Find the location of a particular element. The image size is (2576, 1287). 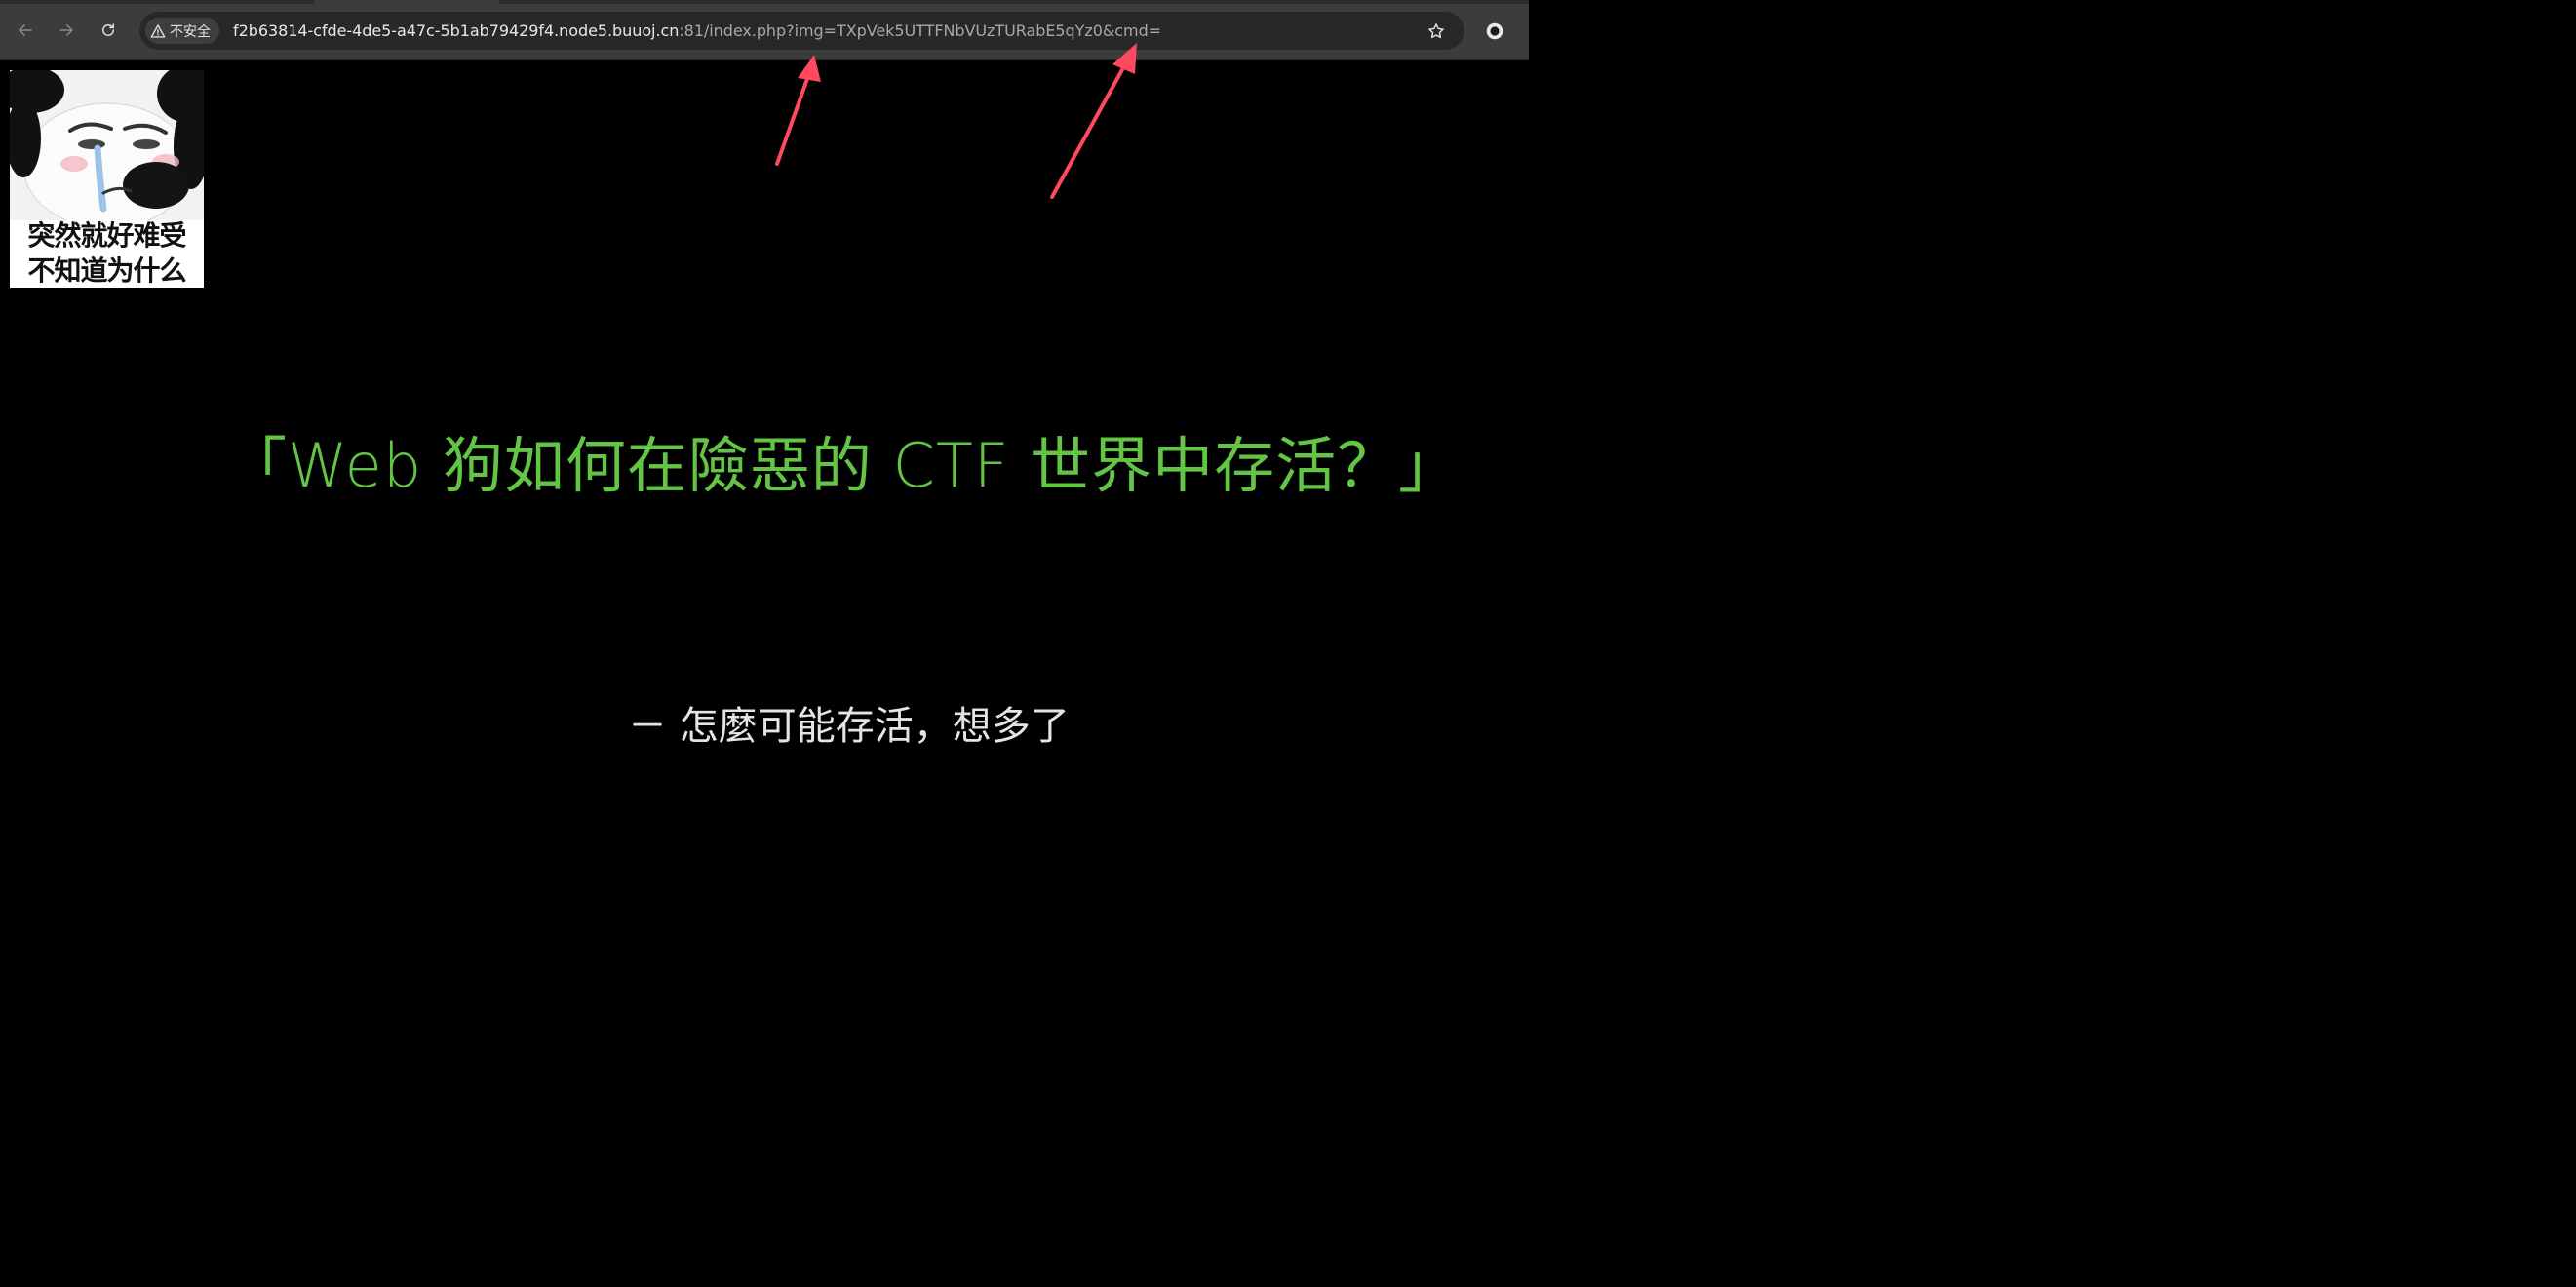

site-security-chip: 不安全 is located at coordinates (182, 31).